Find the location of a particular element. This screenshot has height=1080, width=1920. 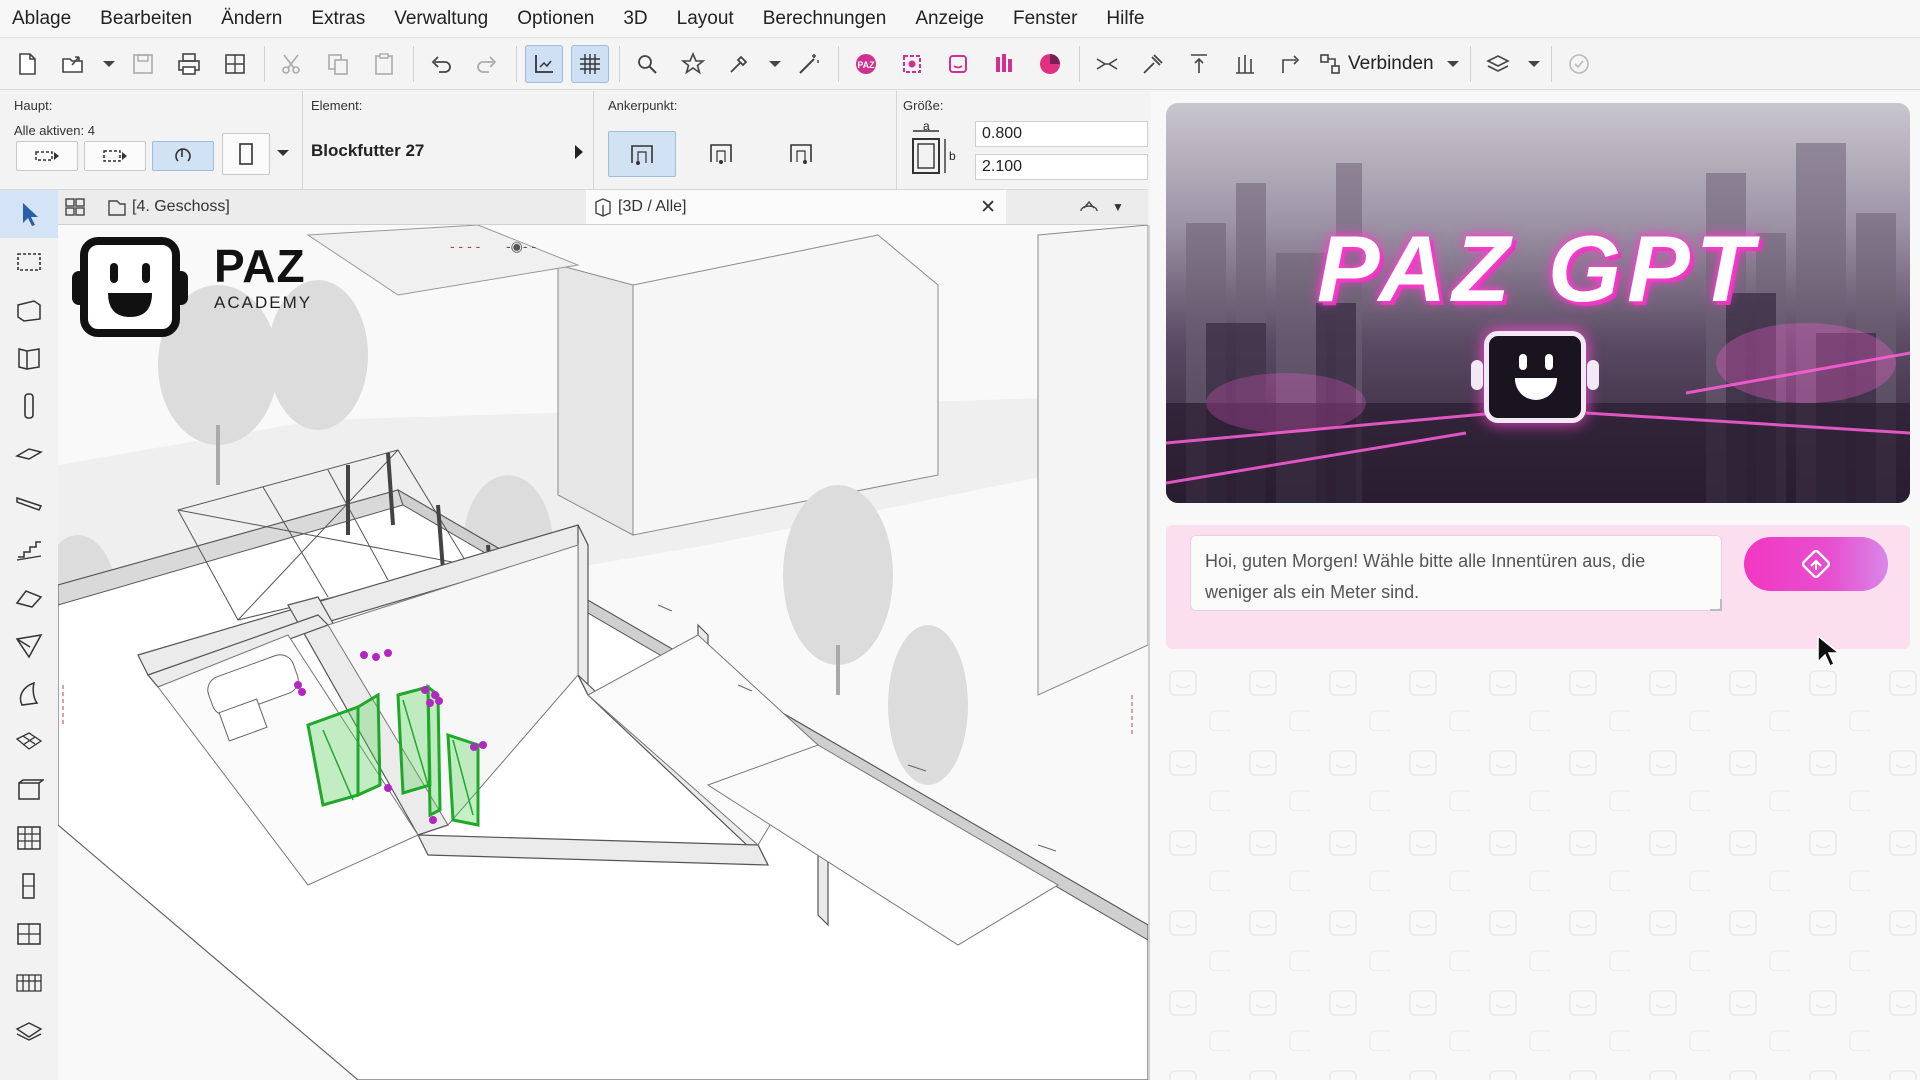

eyedropper-icon is located at coordinates (739, 64).